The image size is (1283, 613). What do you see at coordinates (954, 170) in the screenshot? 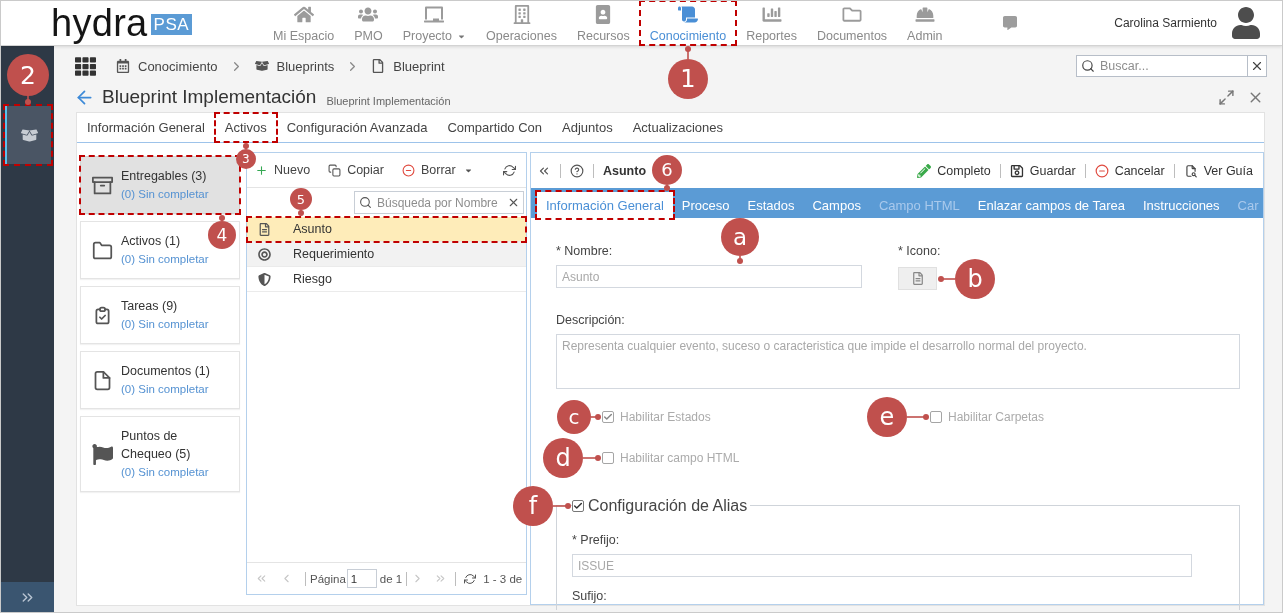
I see `action-button: Completo` at bounding box center [954, 170].